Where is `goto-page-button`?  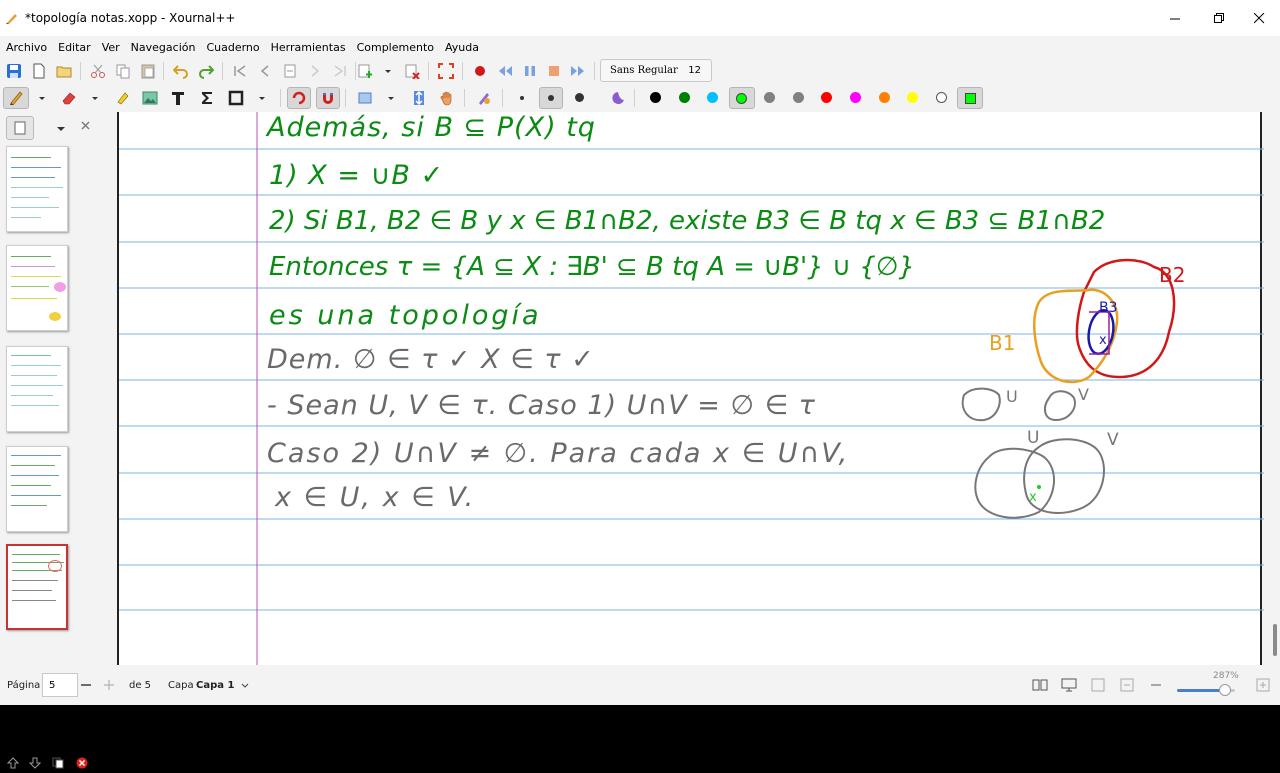
goto-page-button is located at coordinates (290, 71).